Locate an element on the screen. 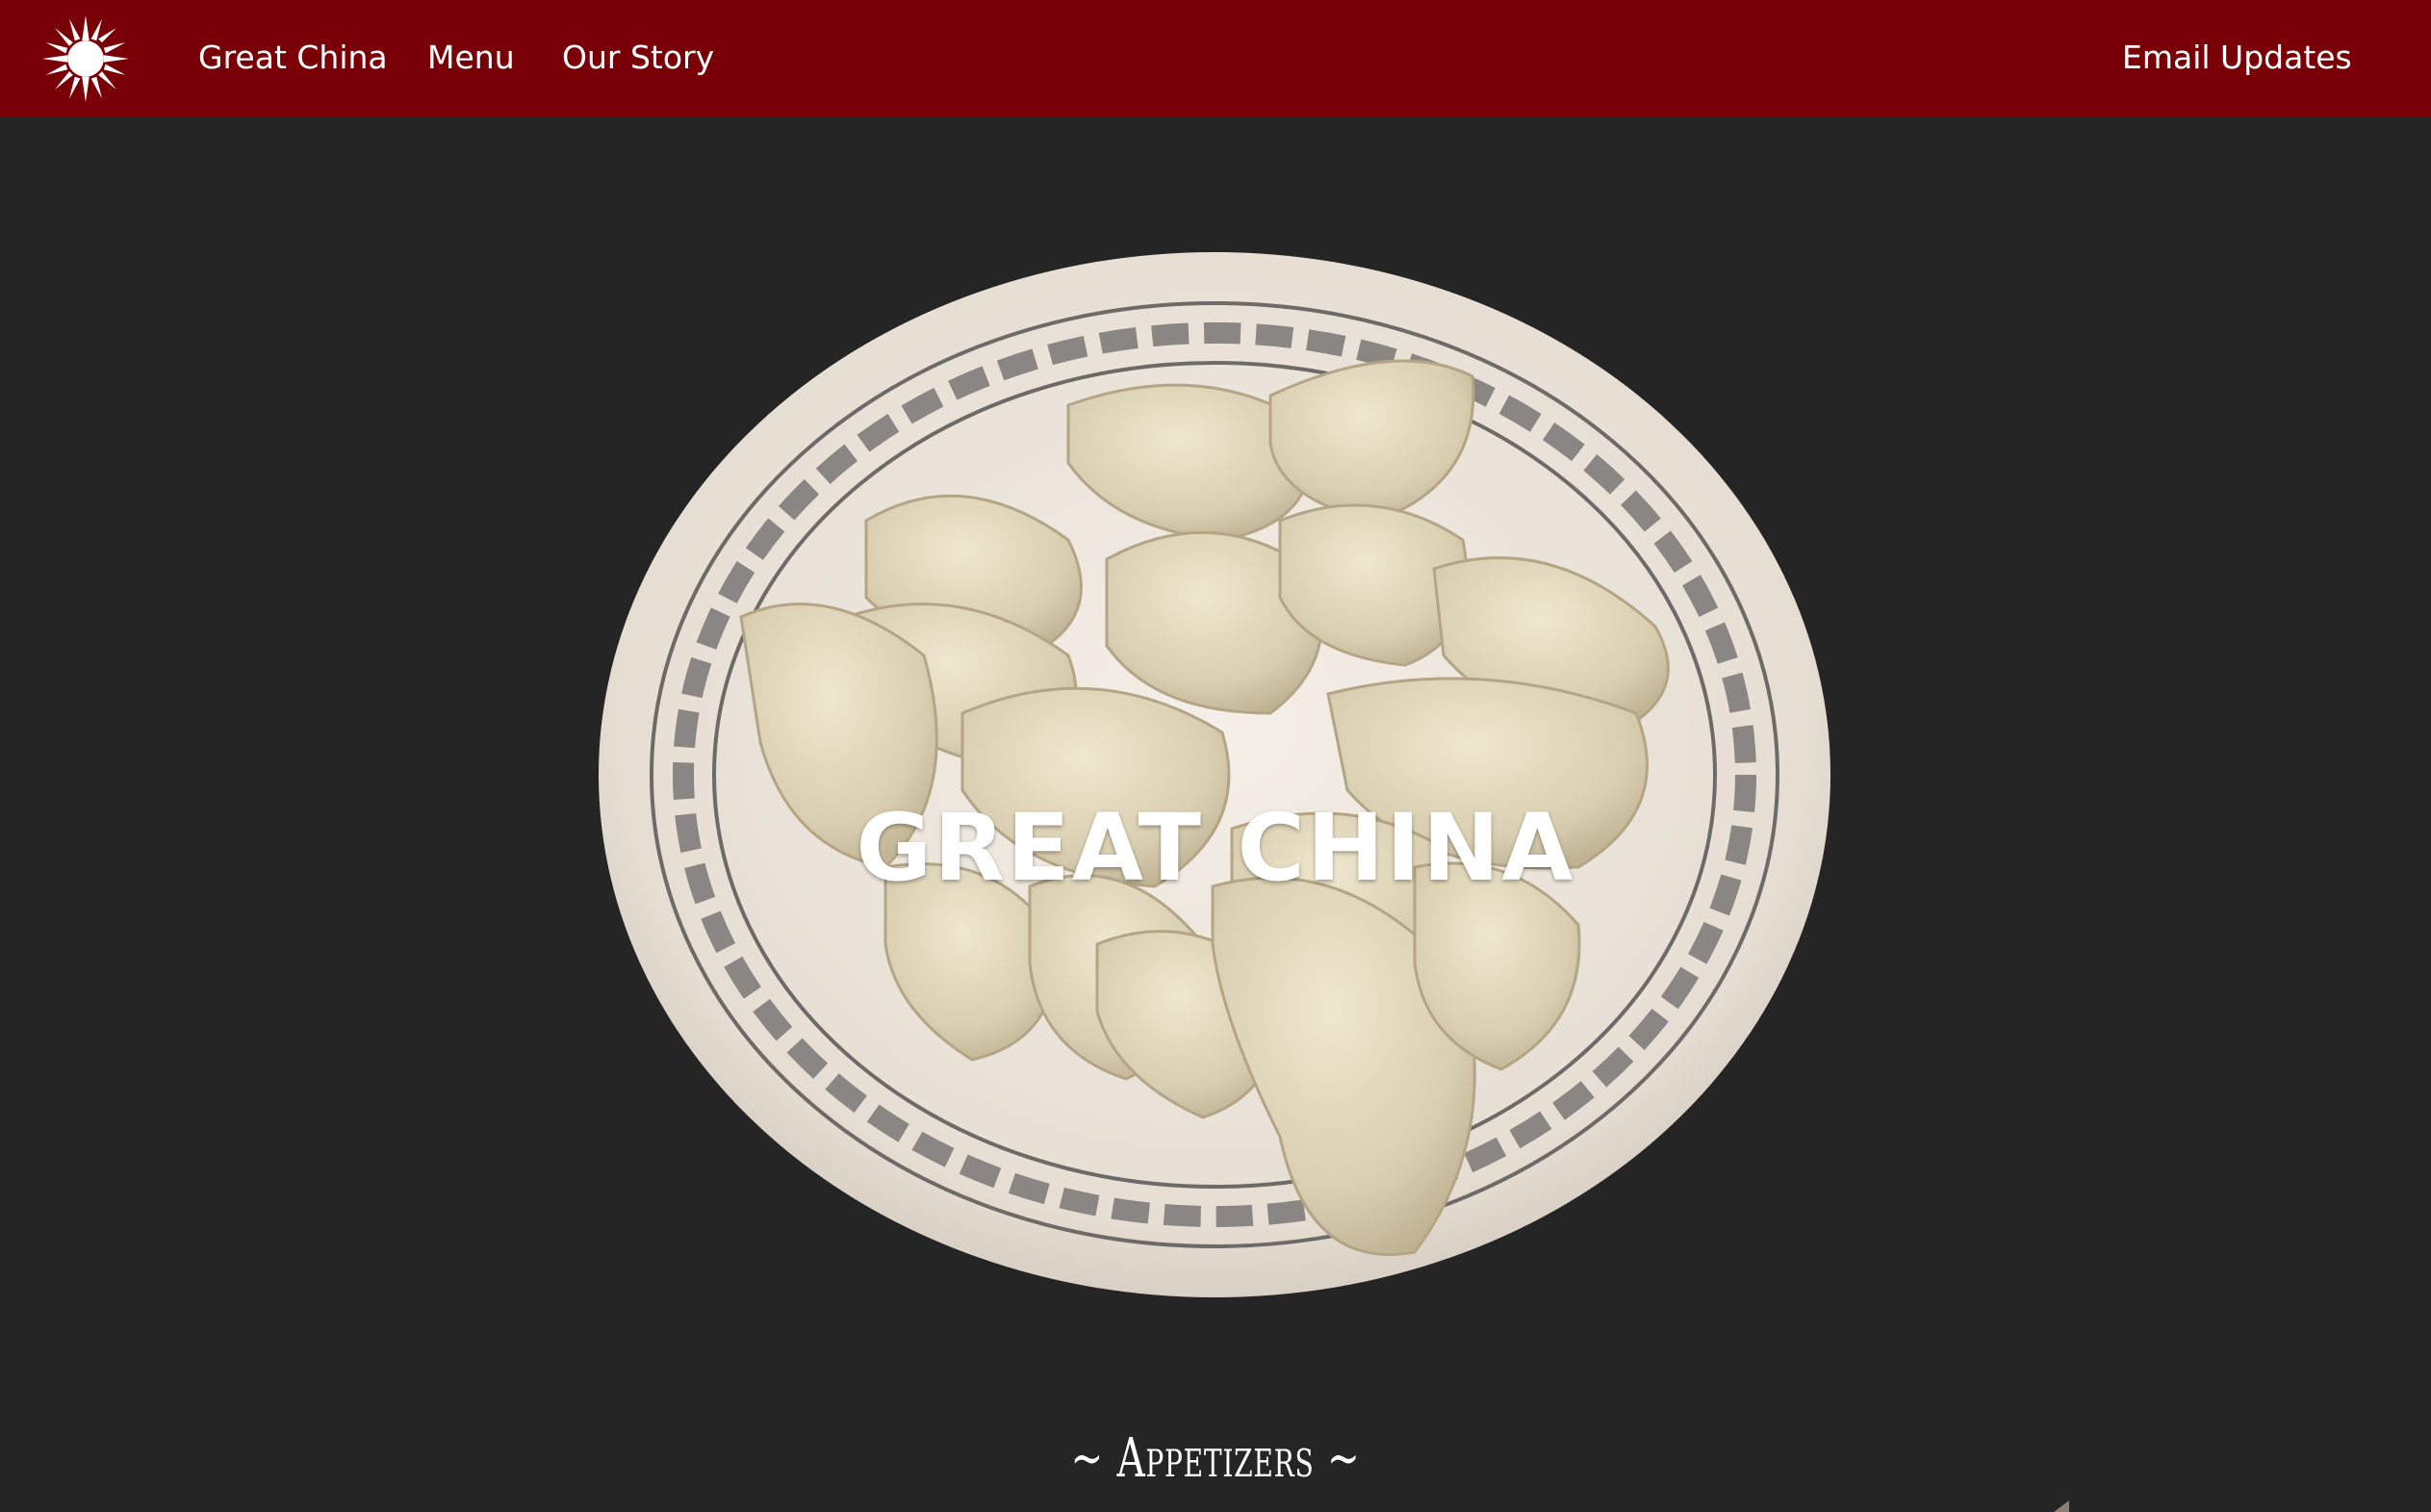 This screenshot has height=1512, width=2431. hero-title: GREAT CHINA is located at coordinates (1215, 848).